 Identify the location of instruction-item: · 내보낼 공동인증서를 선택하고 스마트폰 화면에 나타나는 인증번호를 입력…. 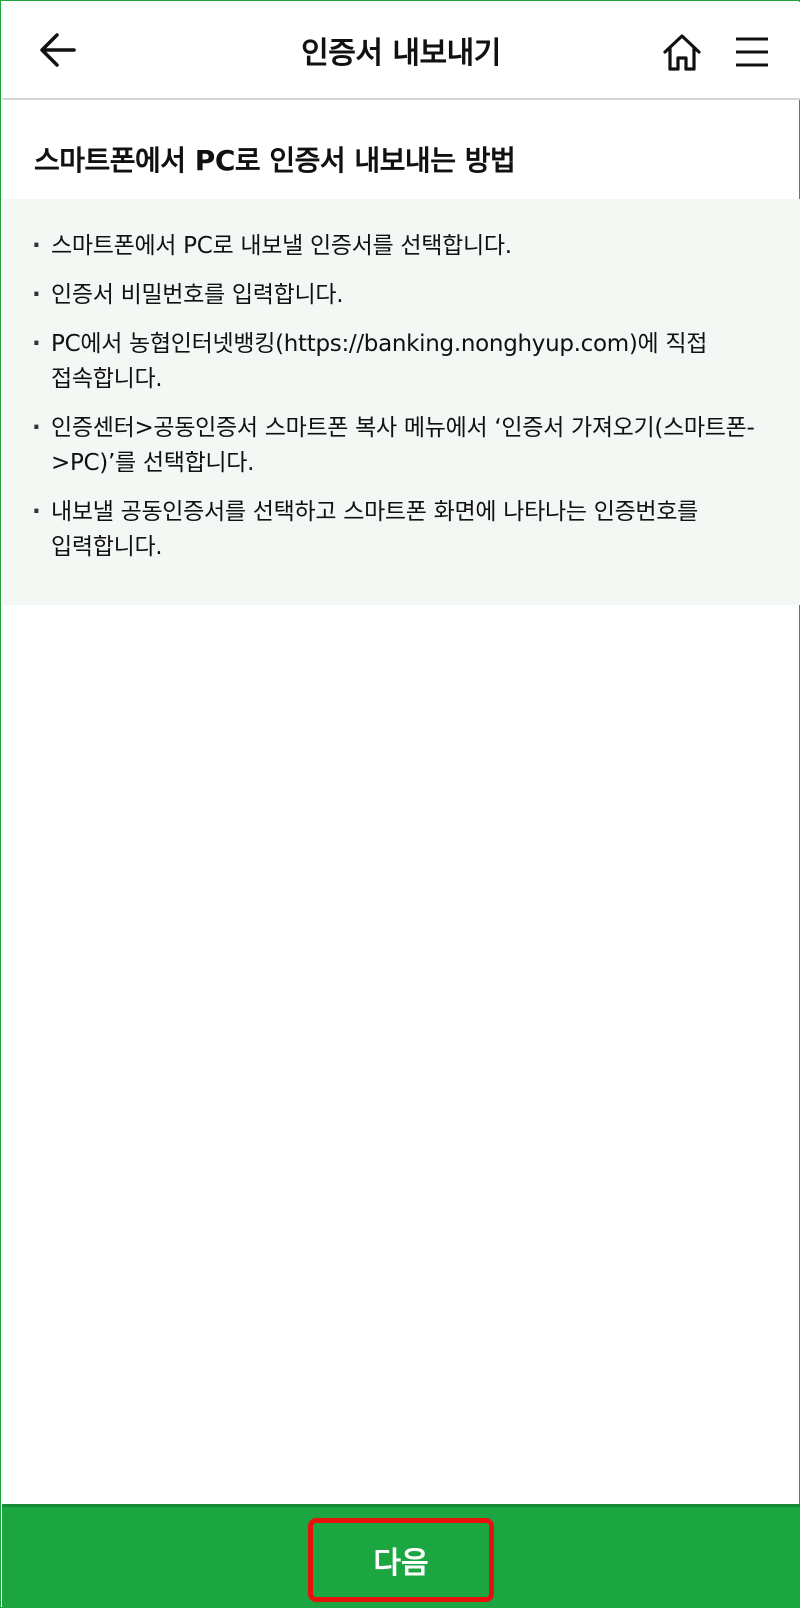
(402, 530).